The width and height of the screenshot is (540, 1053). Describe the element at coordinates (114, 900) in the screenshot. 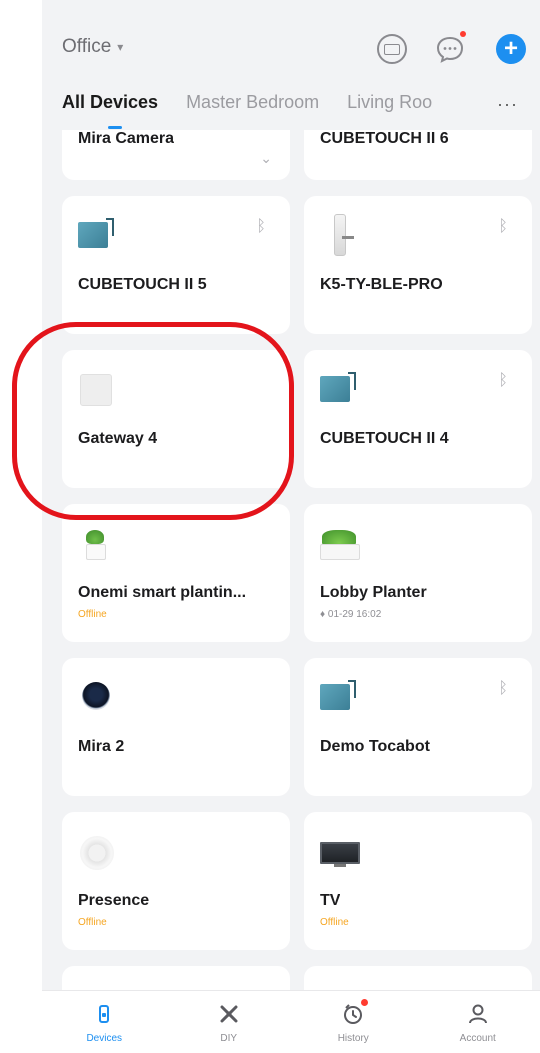

I see `device-name: Presence` at that location.